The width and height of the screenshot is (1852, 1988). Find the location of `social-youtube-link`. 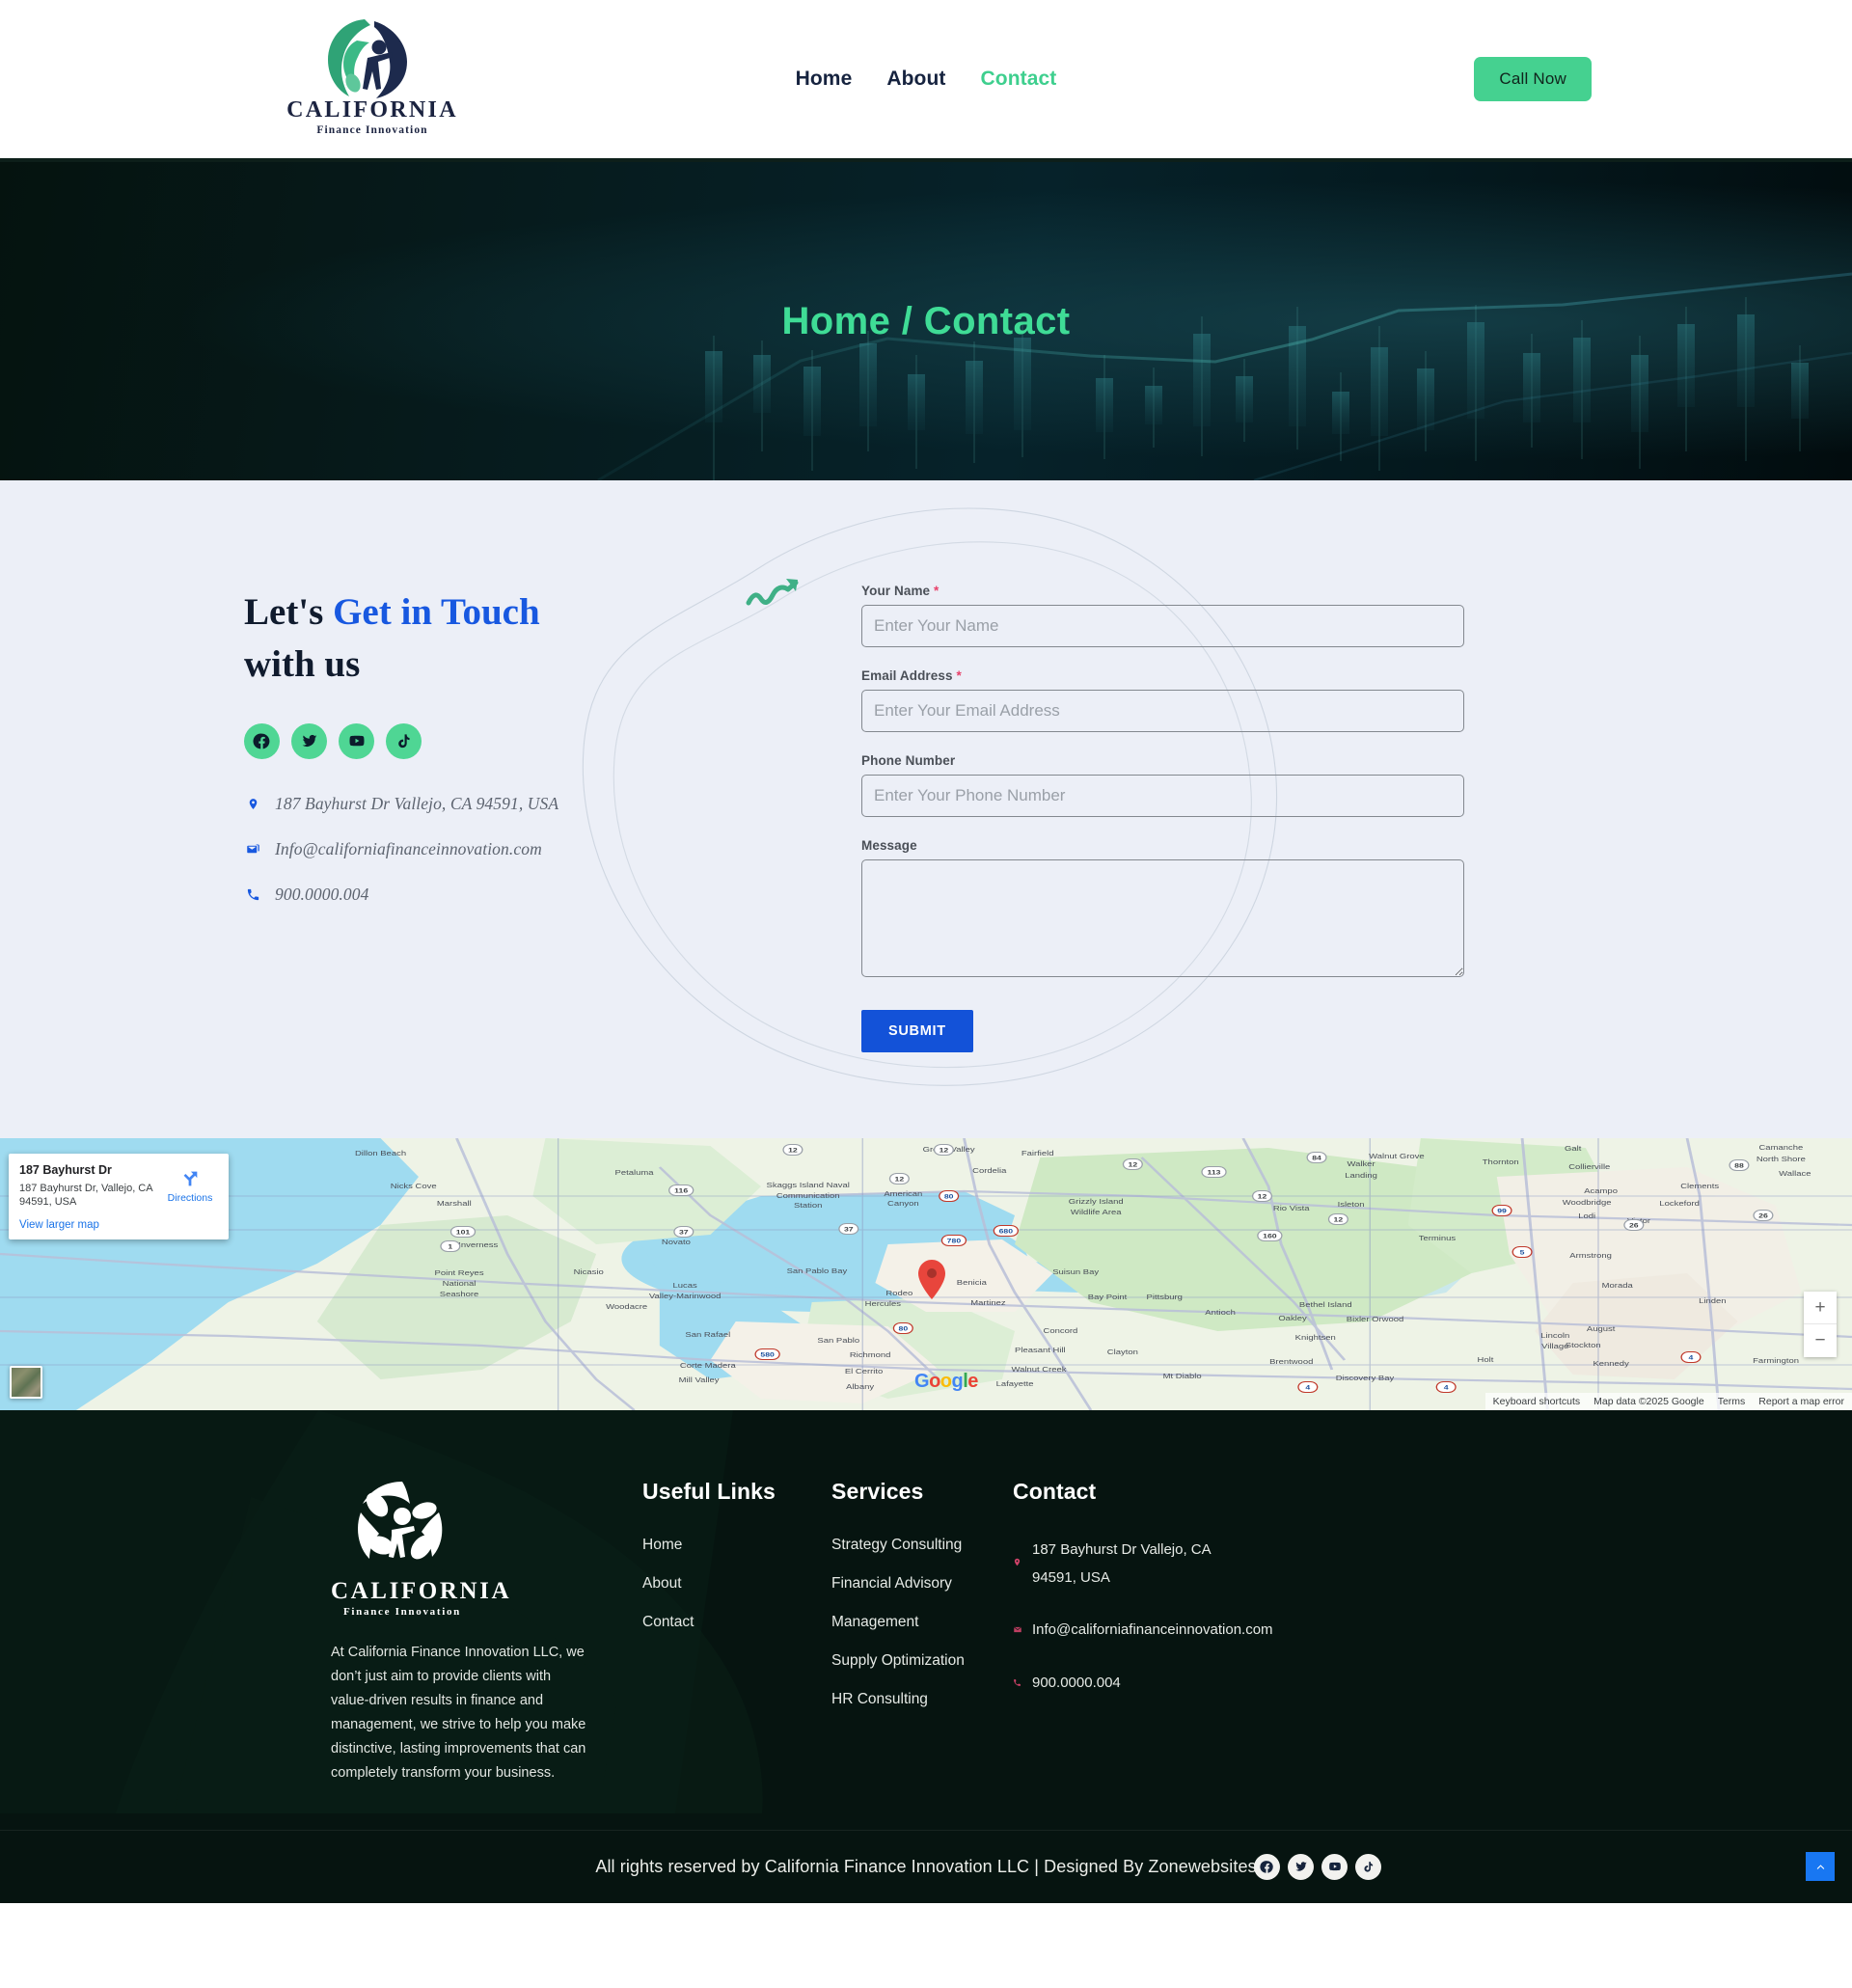

social-youtube-link is located at coordinates (356, 740).